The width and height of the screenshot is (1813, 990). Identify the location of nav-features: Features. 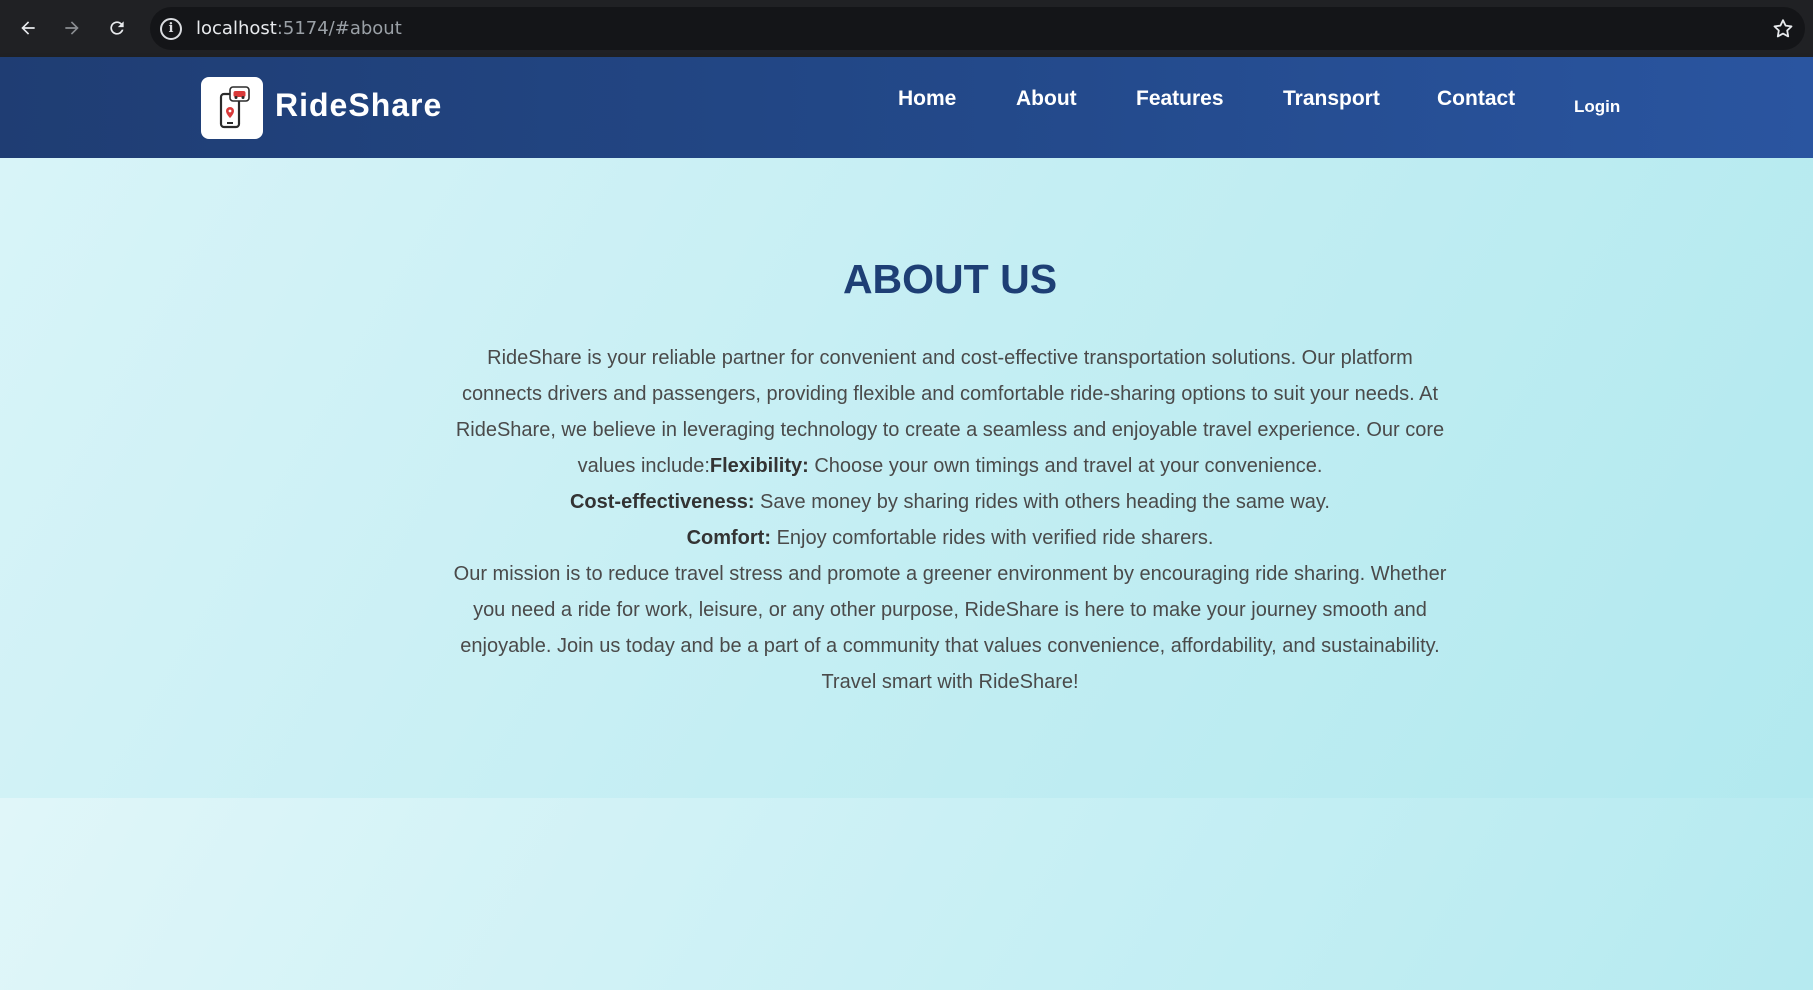
(1180, 99).